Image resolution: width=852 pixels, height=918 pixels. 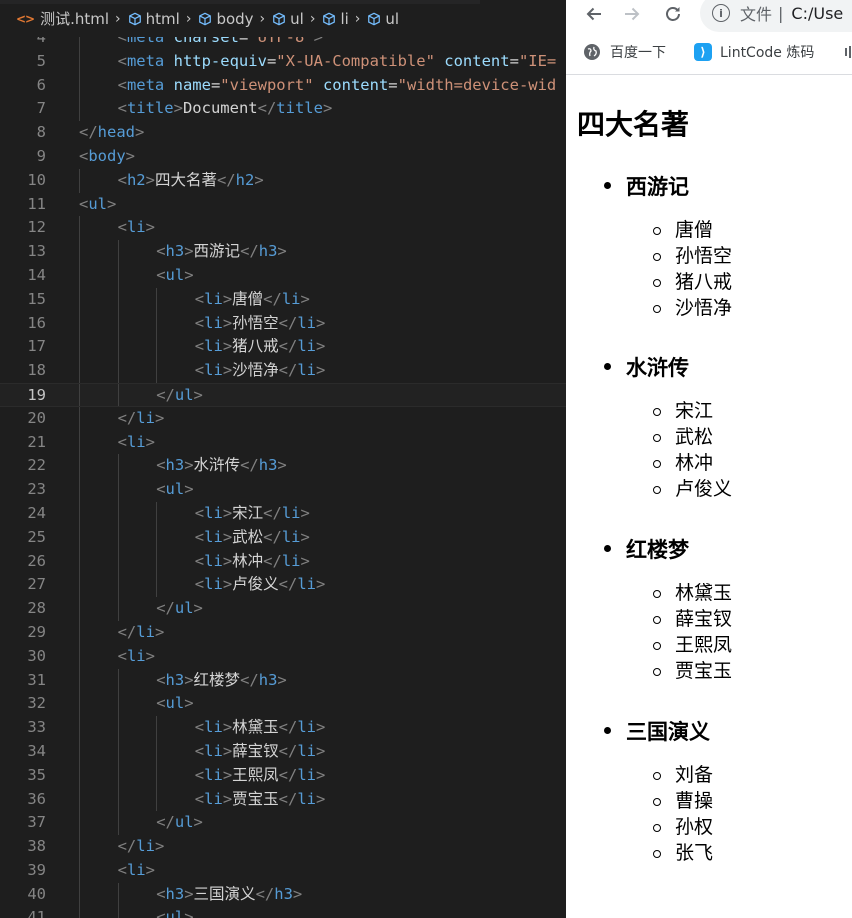 I want to click on breadcrumb-ul-inner: ul, so click(x=383, y=19).